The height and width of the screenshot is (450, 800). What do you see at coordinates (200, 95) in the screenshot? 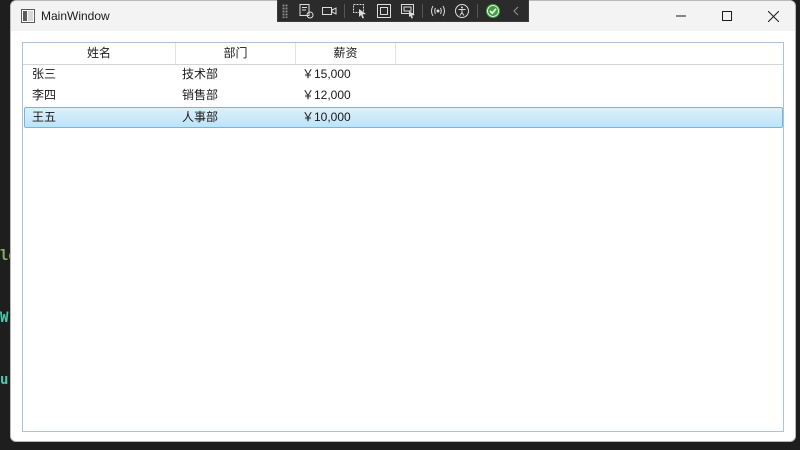
I see `cell-department: 销售部` at bounding box center [200, 95].